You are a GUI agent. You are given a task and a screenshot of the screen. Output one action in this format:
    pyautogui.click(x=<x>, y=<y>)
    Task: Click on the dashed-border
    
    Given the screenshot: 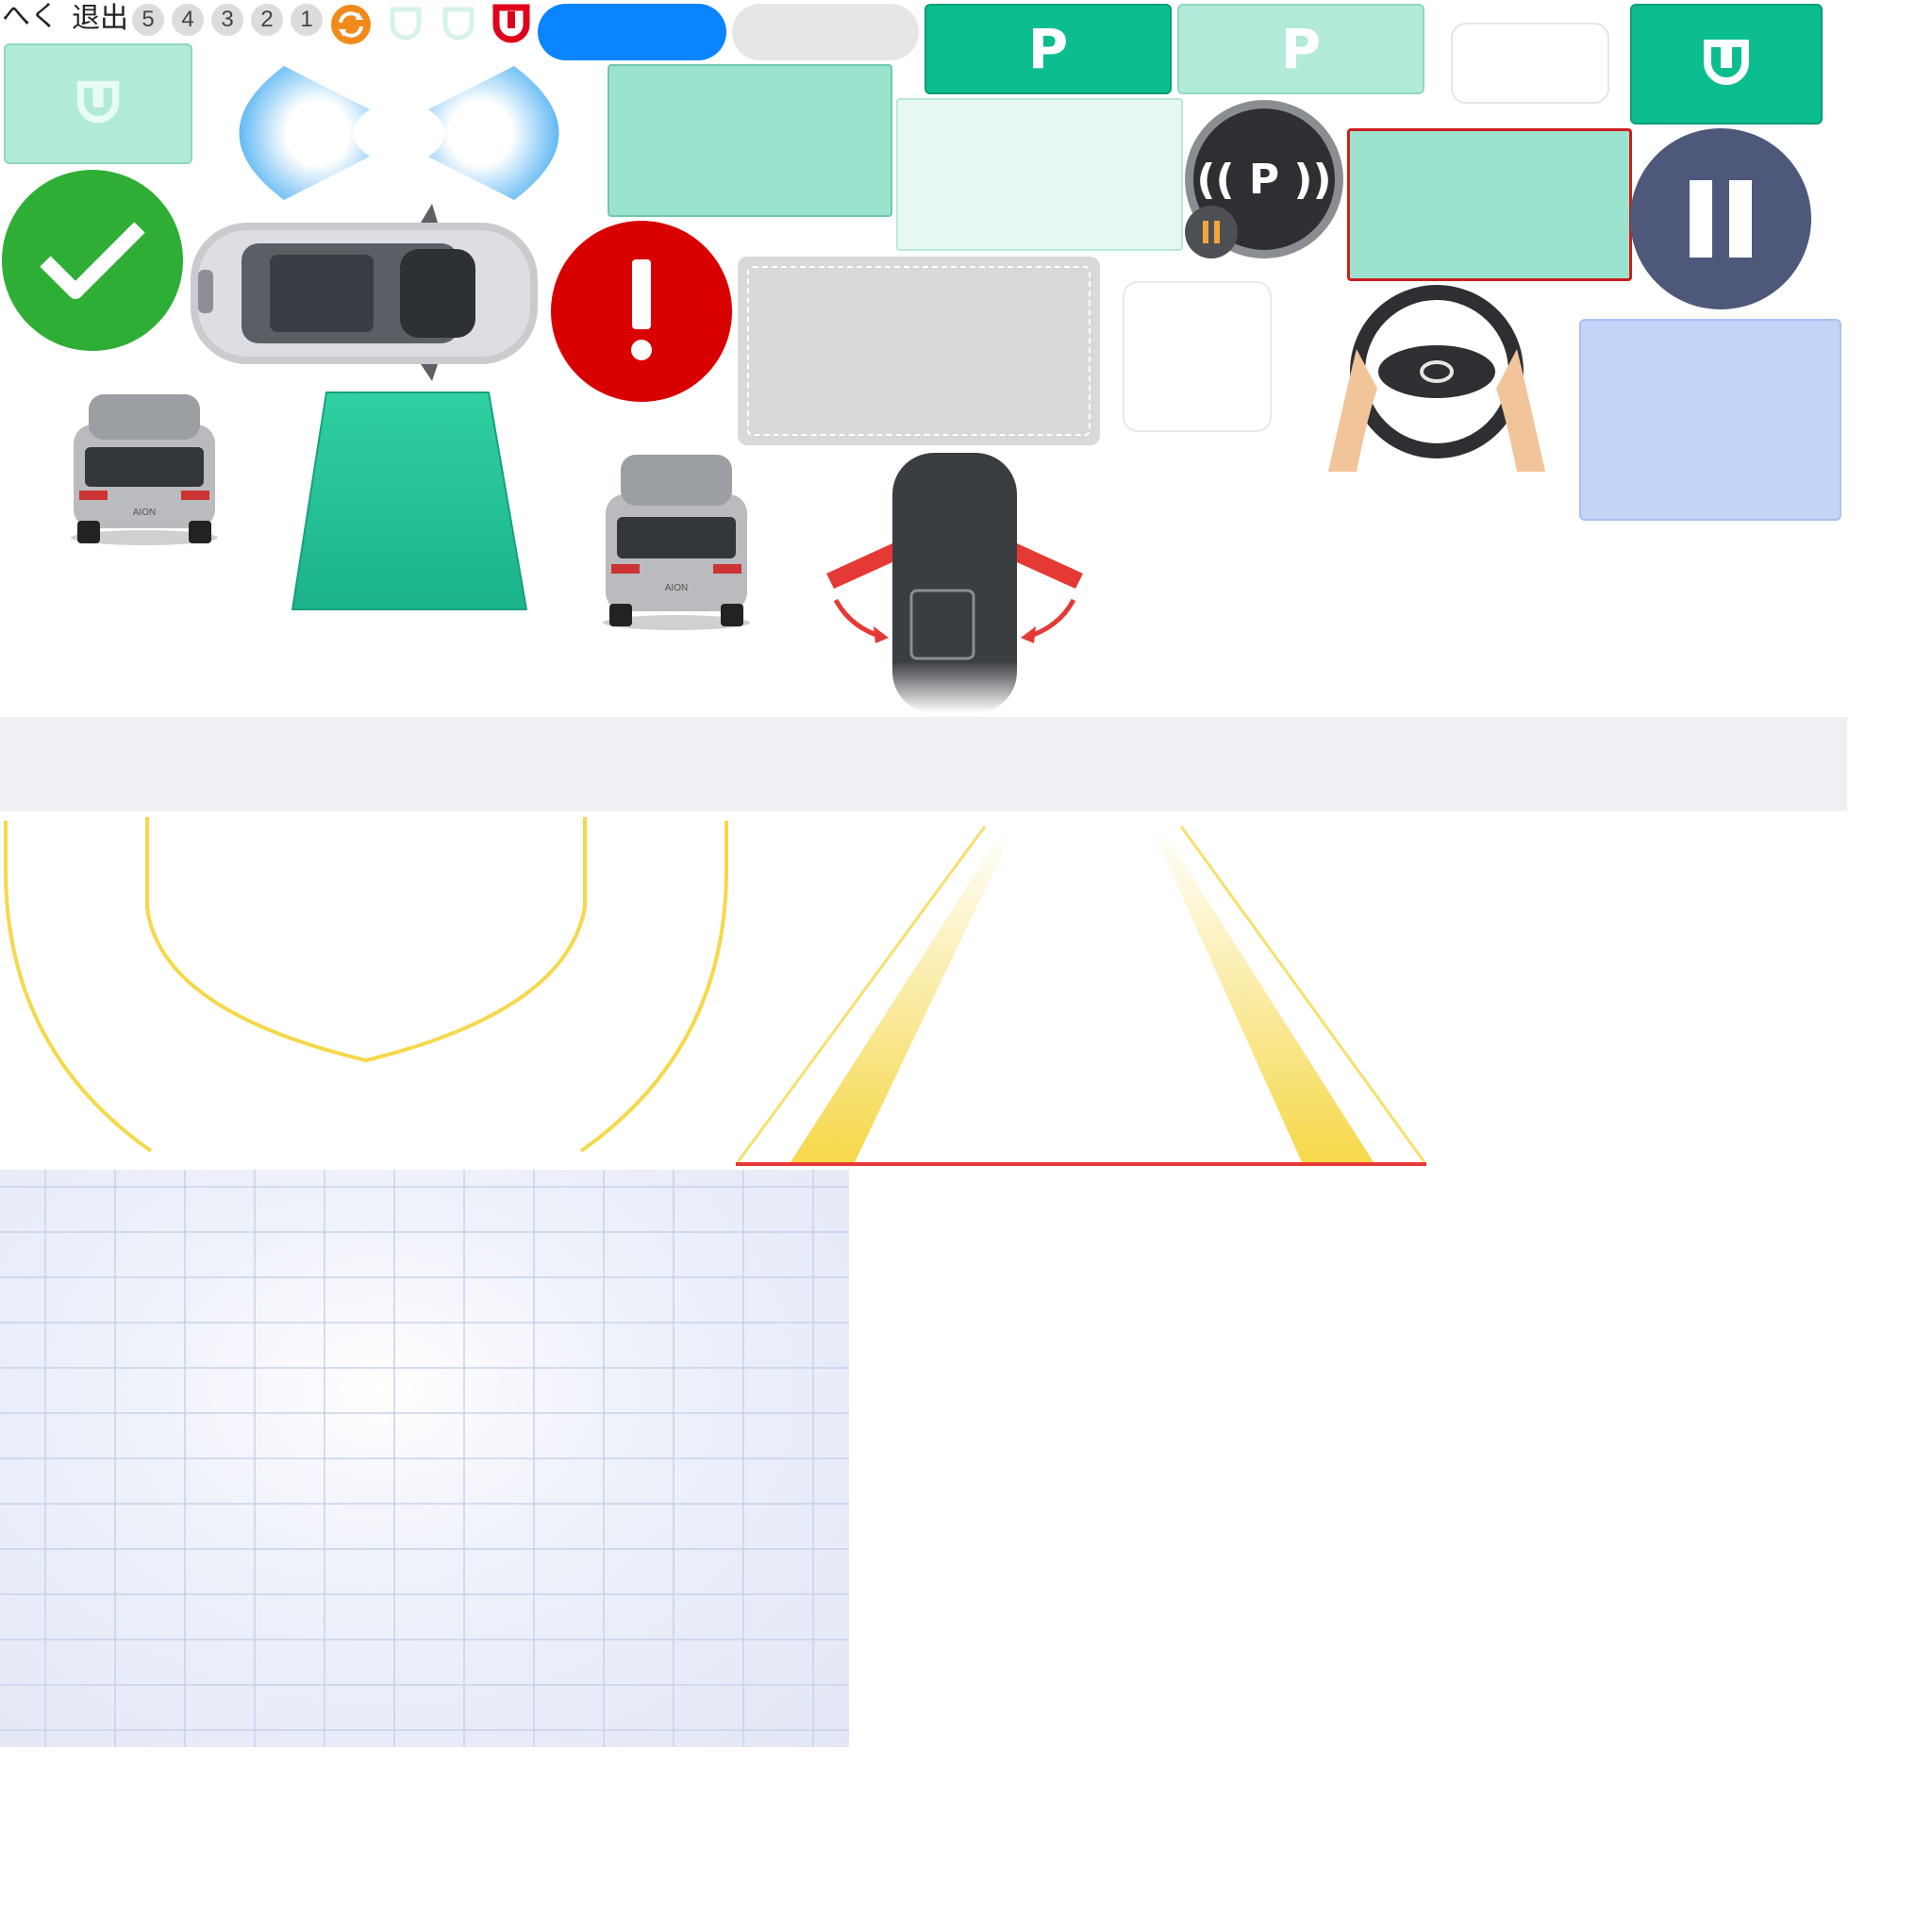 What is the action you would take?
    pyautogui.click(x=919, y=351)
    